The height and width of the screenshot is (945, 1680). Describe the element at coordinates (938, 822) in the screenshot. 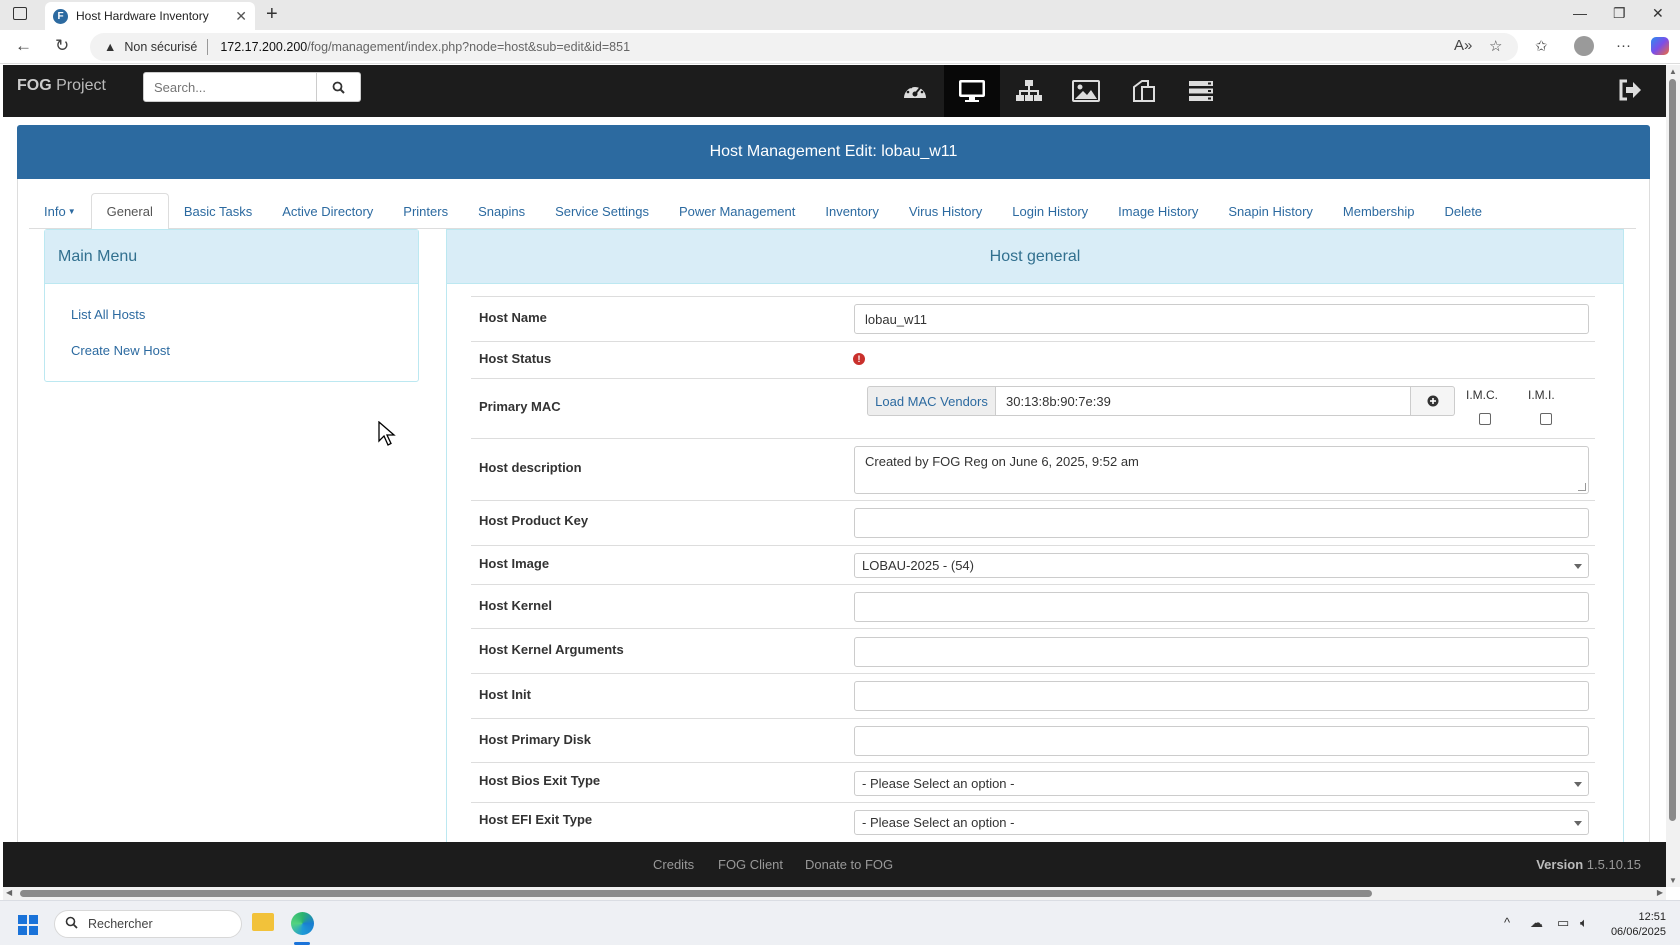

I see `host-efi-exit-type-value: - Please Select an option -` at that location.